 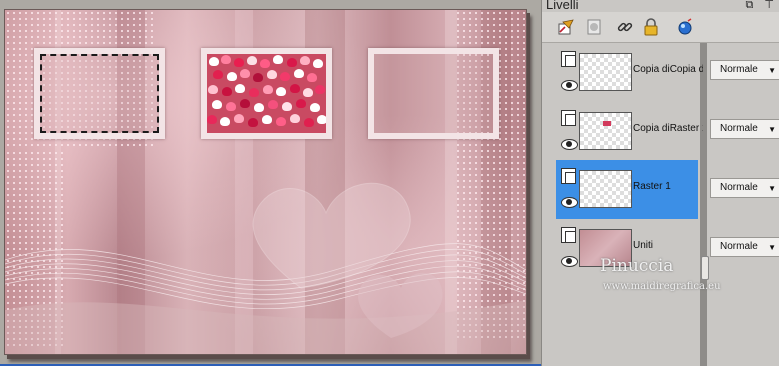 I want to click on frame-slot-left, so click(x=99, y=93).